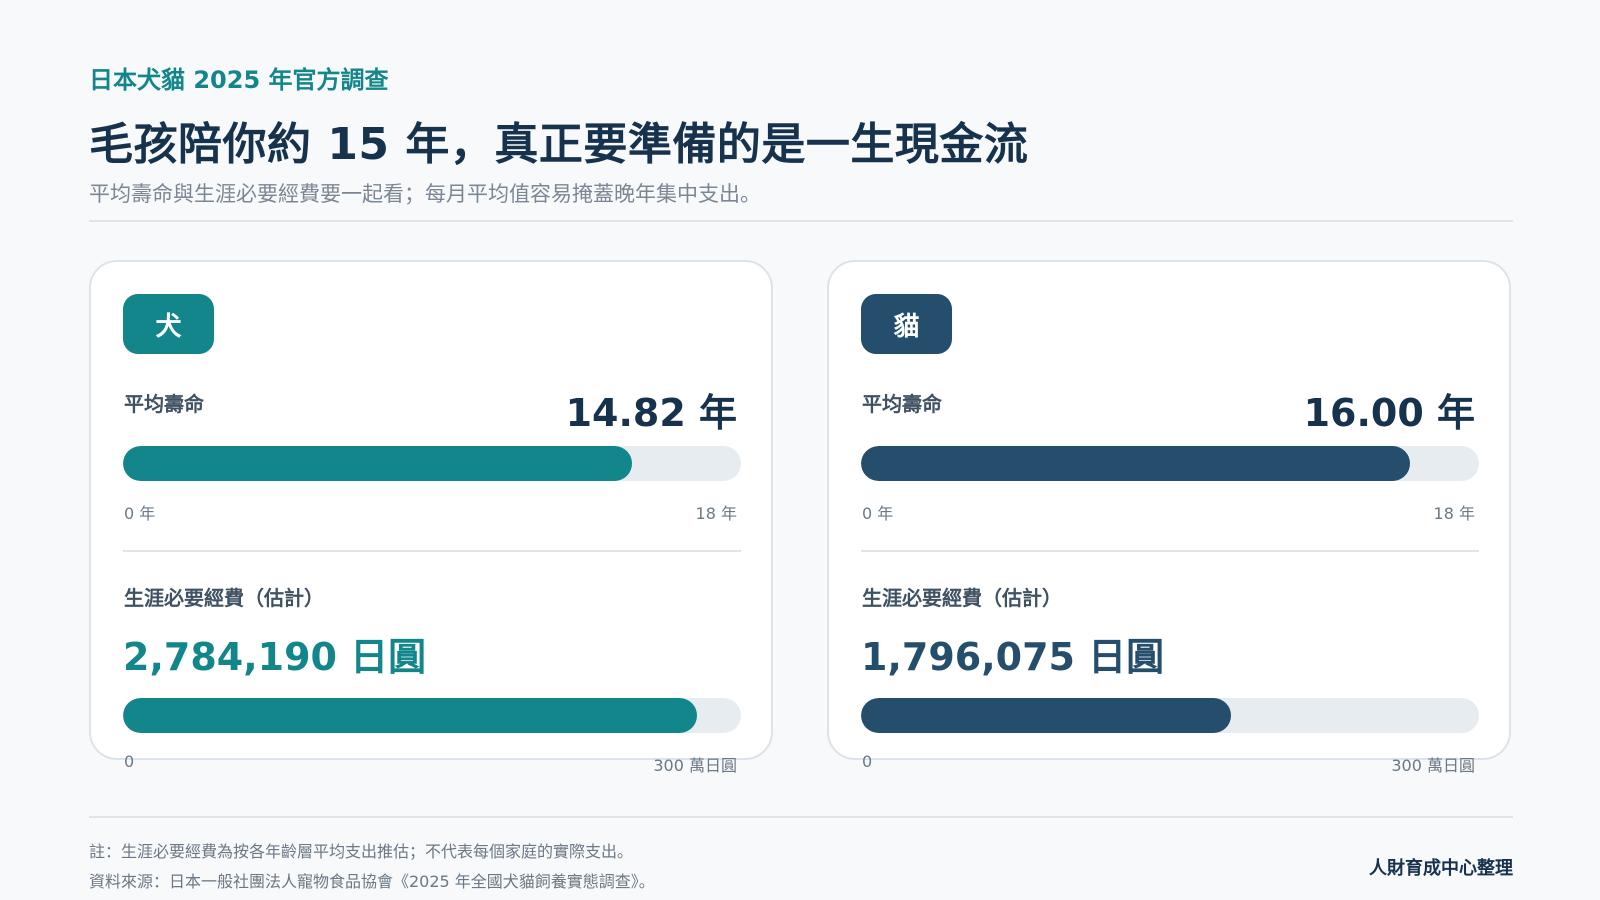 This screenshot has width=1600, height=900. I want to click on cat-lifespan-fill, so click(1136, 463).